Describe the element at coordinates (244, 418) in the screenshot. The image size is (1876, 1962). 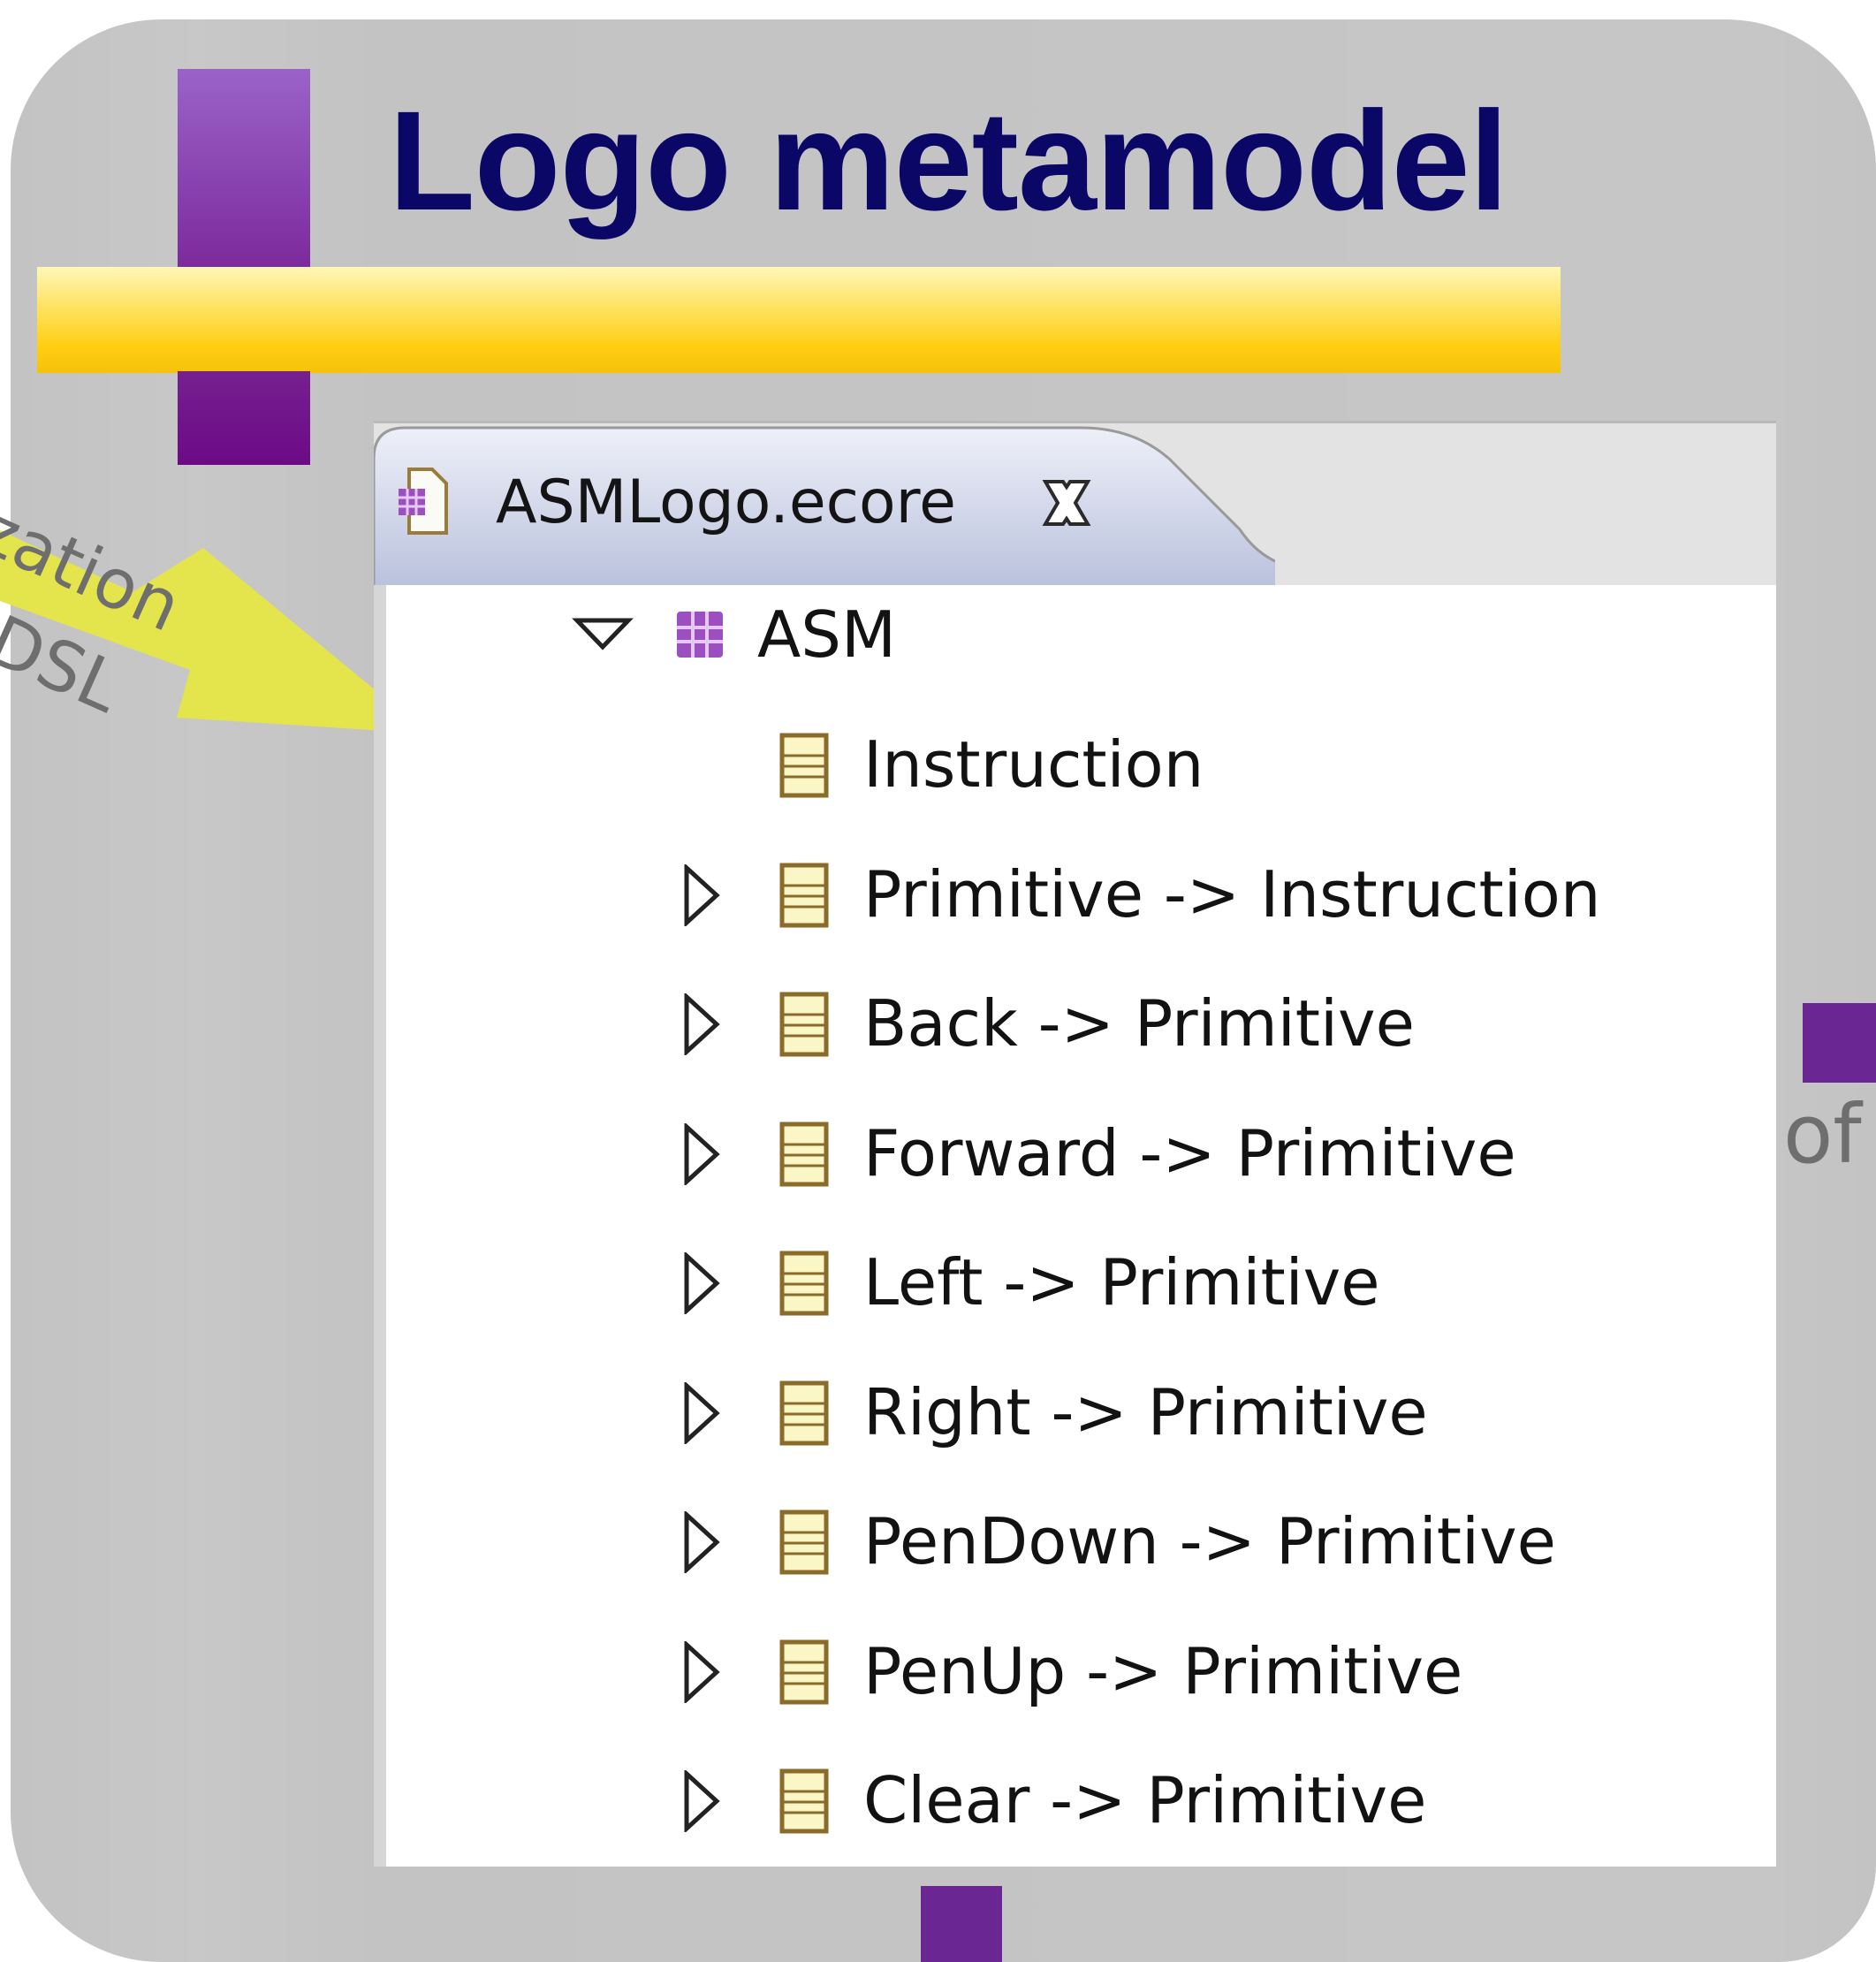
I see `purple-accent-bar-bottom` at that location.